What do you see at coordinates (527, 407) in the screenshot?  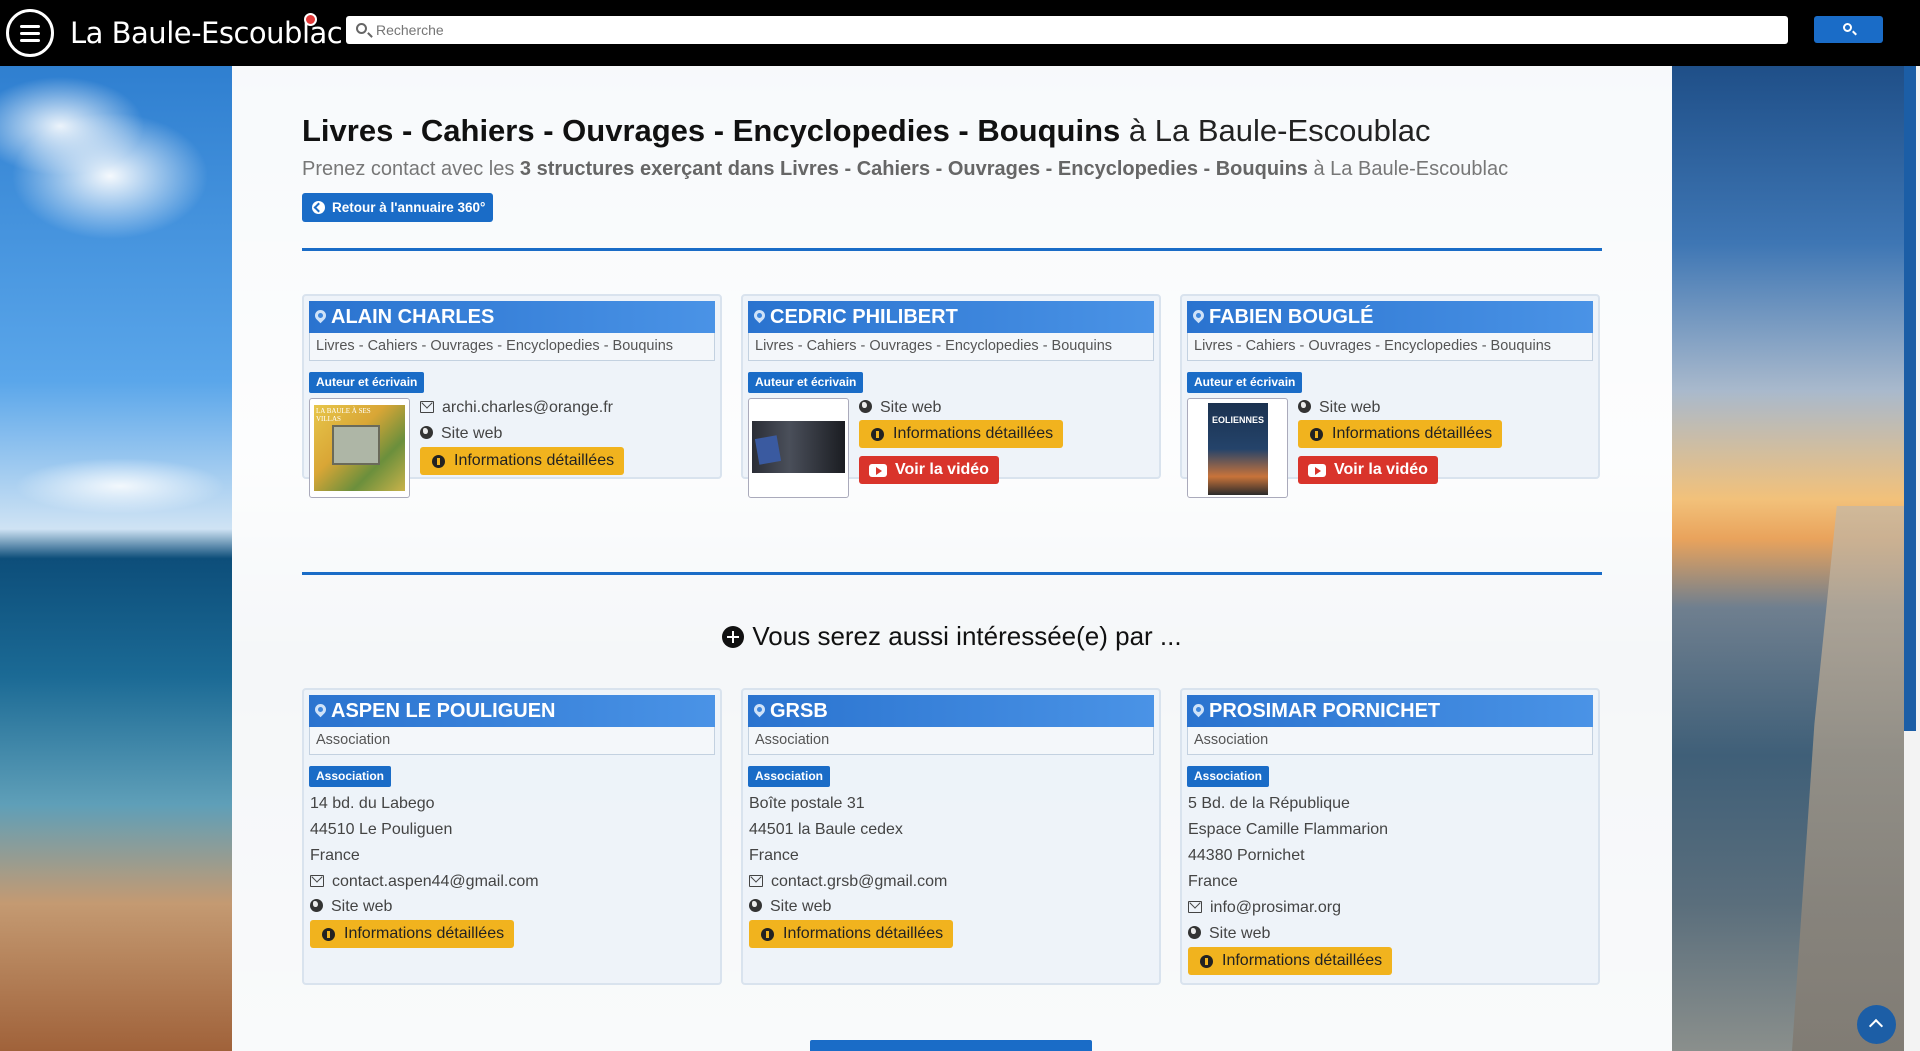 I see `email-text: archi.charles@orange.fr` at bounding box center [527, 407].